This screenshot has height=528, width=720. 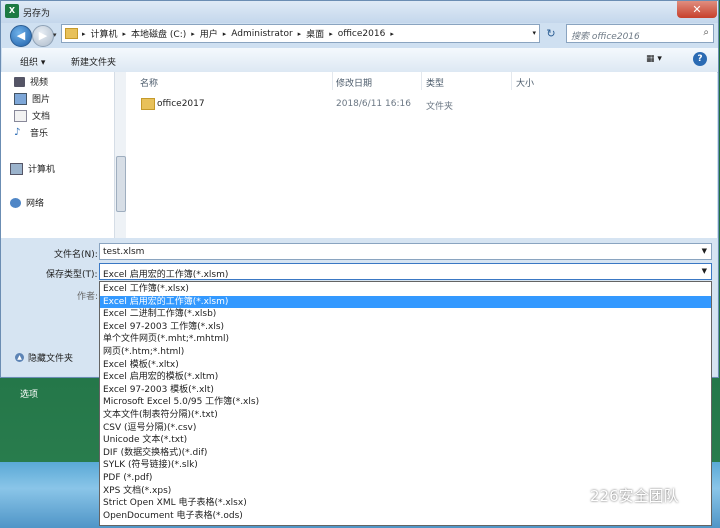 I want to click on back-button: ◀, so click(x=21, y=36).